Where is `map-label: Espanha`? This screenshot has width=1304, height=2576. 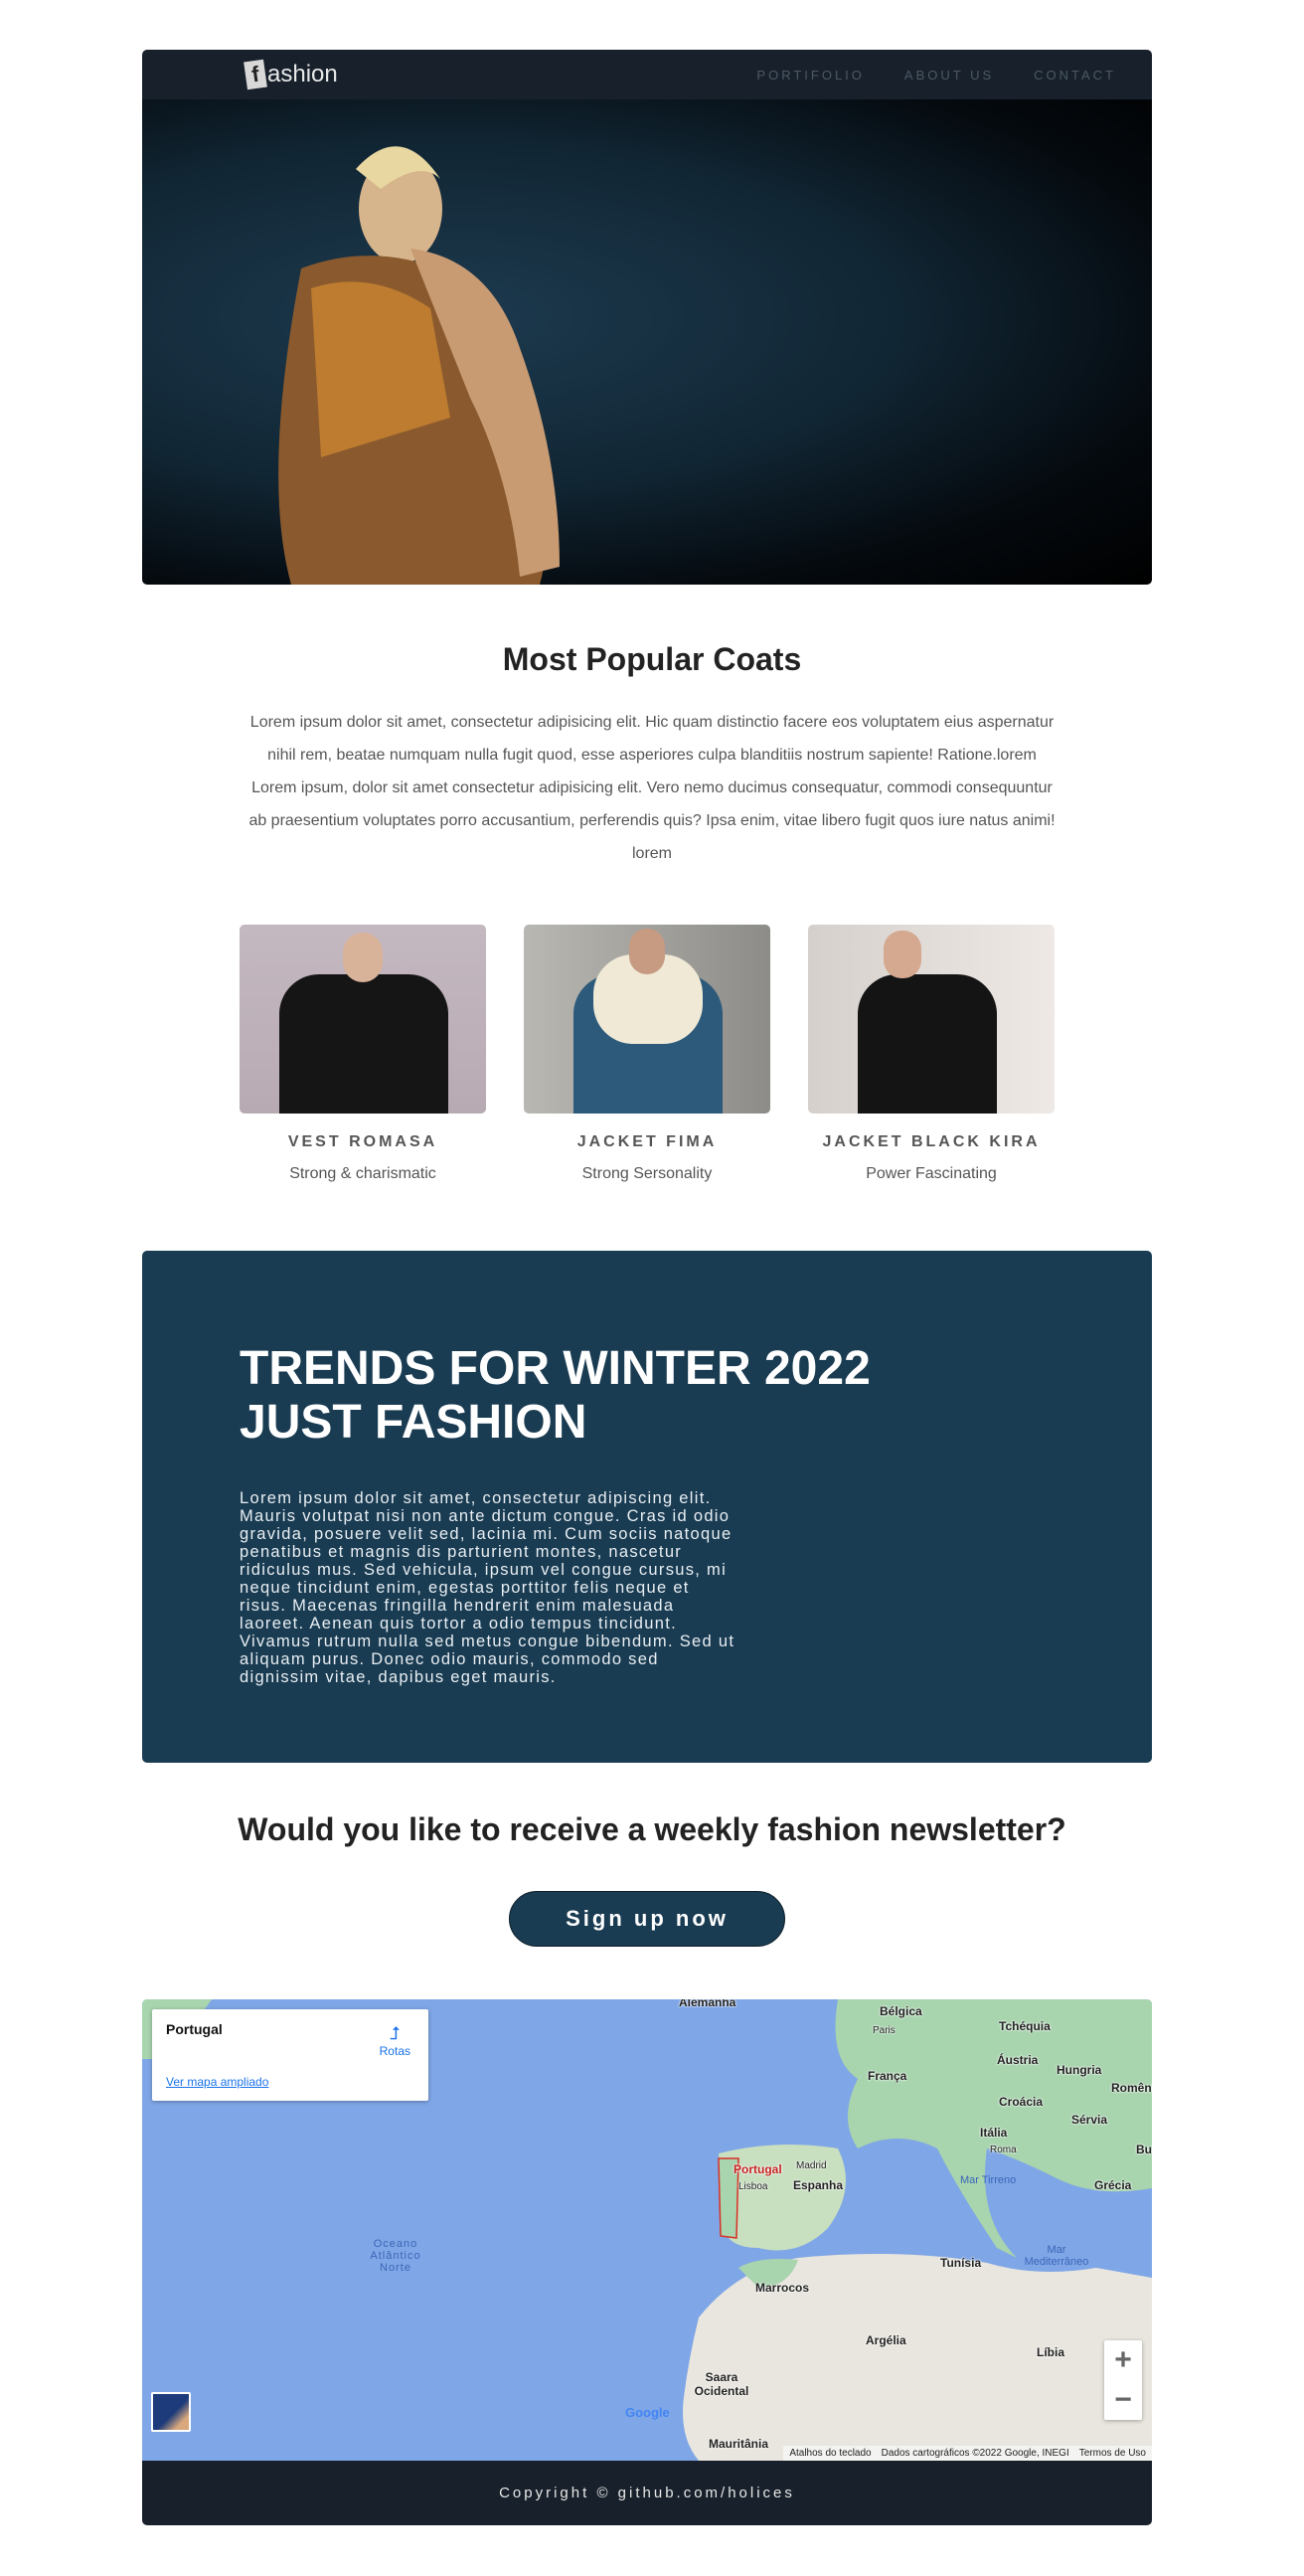
map-label: Espanha is located at coordinates (818, 2185).